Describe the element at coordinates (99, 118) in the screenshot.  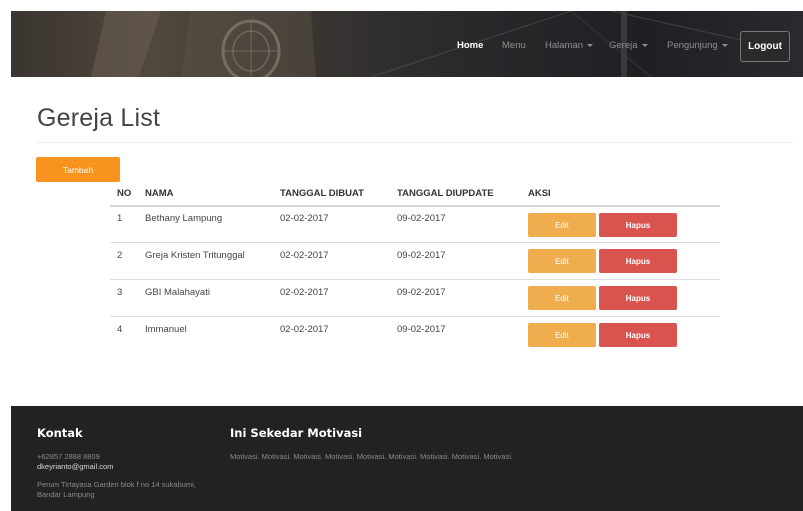
I see `page-title: Gereja List` at that location.